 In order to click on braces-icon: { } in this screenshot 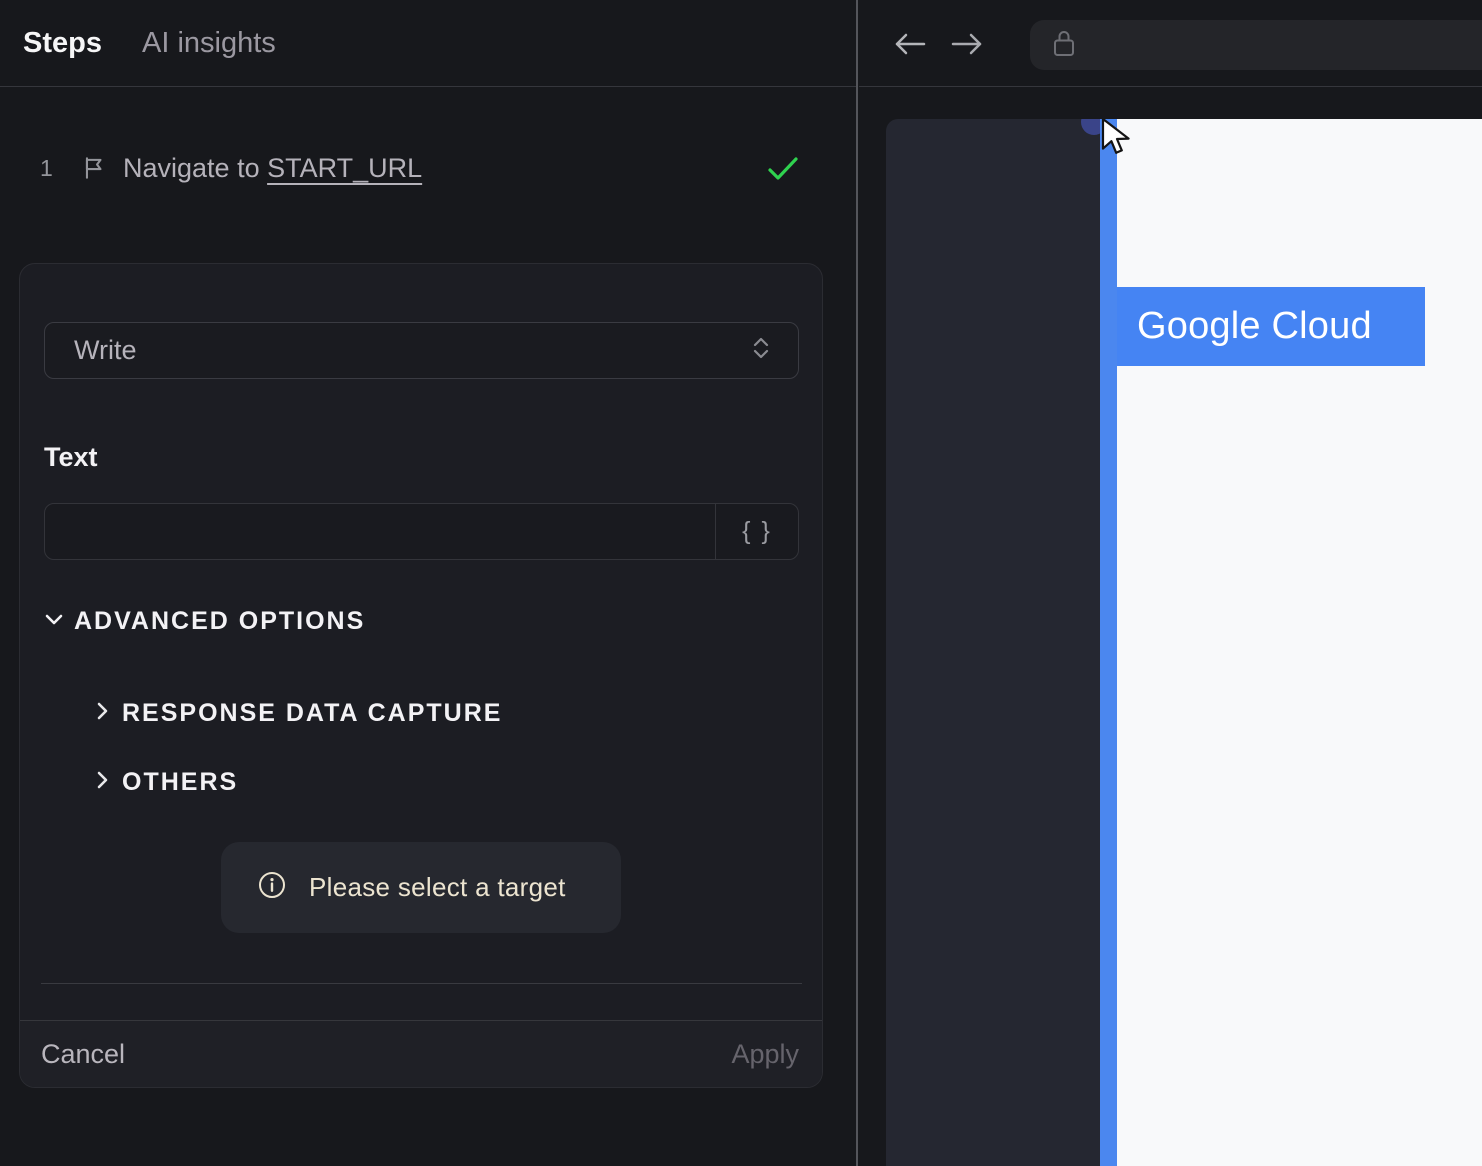, I will do `click(757, 531)`.